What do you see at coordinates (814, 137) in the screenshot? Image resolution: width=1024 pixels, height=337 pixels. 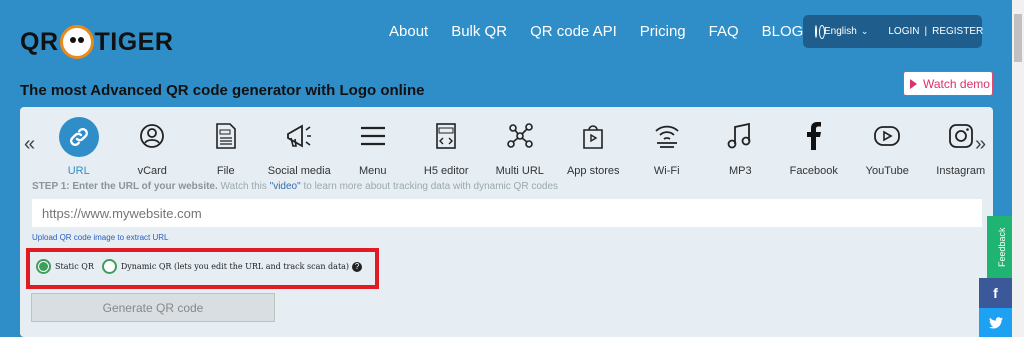 I see `facebook-icon` at bounding box center [814, 137].